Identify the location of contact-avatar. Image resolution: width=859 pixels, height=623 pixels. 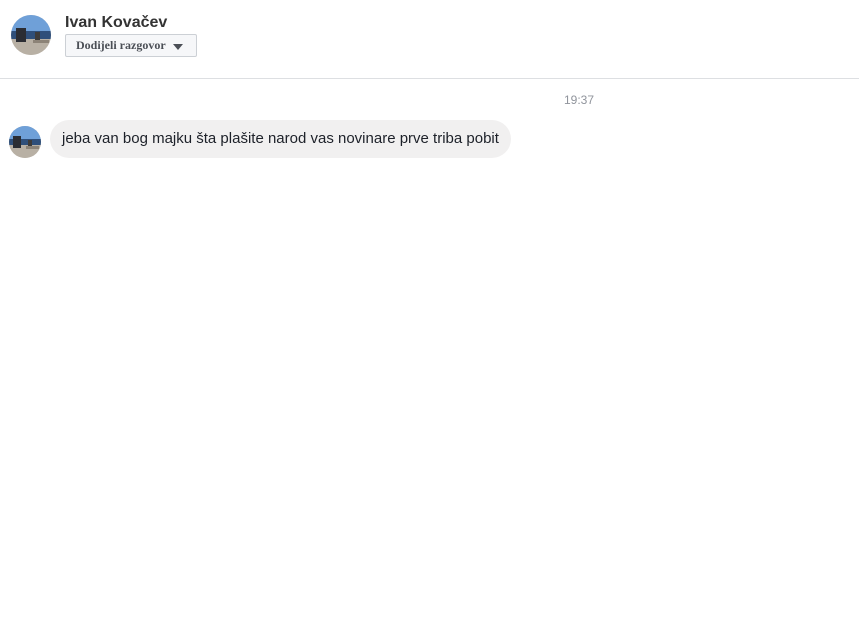
(31, 35).